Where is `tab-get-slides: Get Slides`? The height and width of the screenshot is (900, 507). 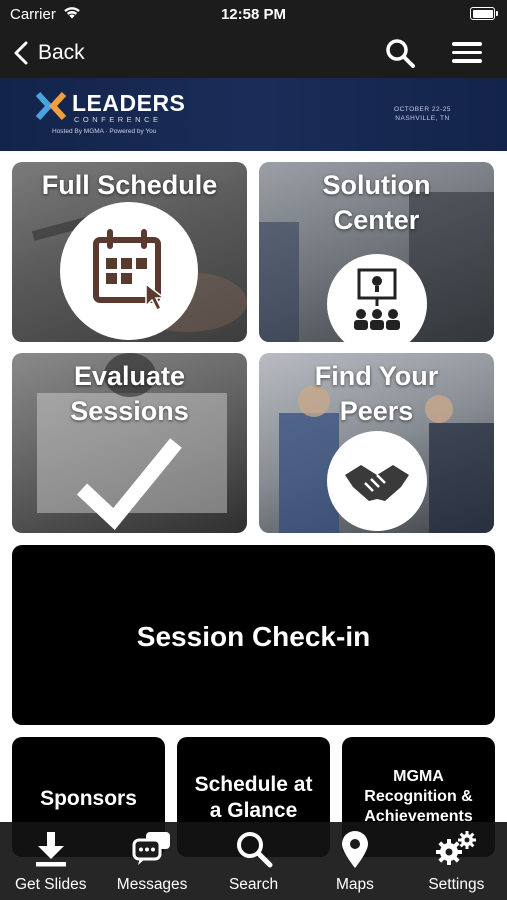 tab-get-slides: Get Slides is located at coordinates (50, 861).